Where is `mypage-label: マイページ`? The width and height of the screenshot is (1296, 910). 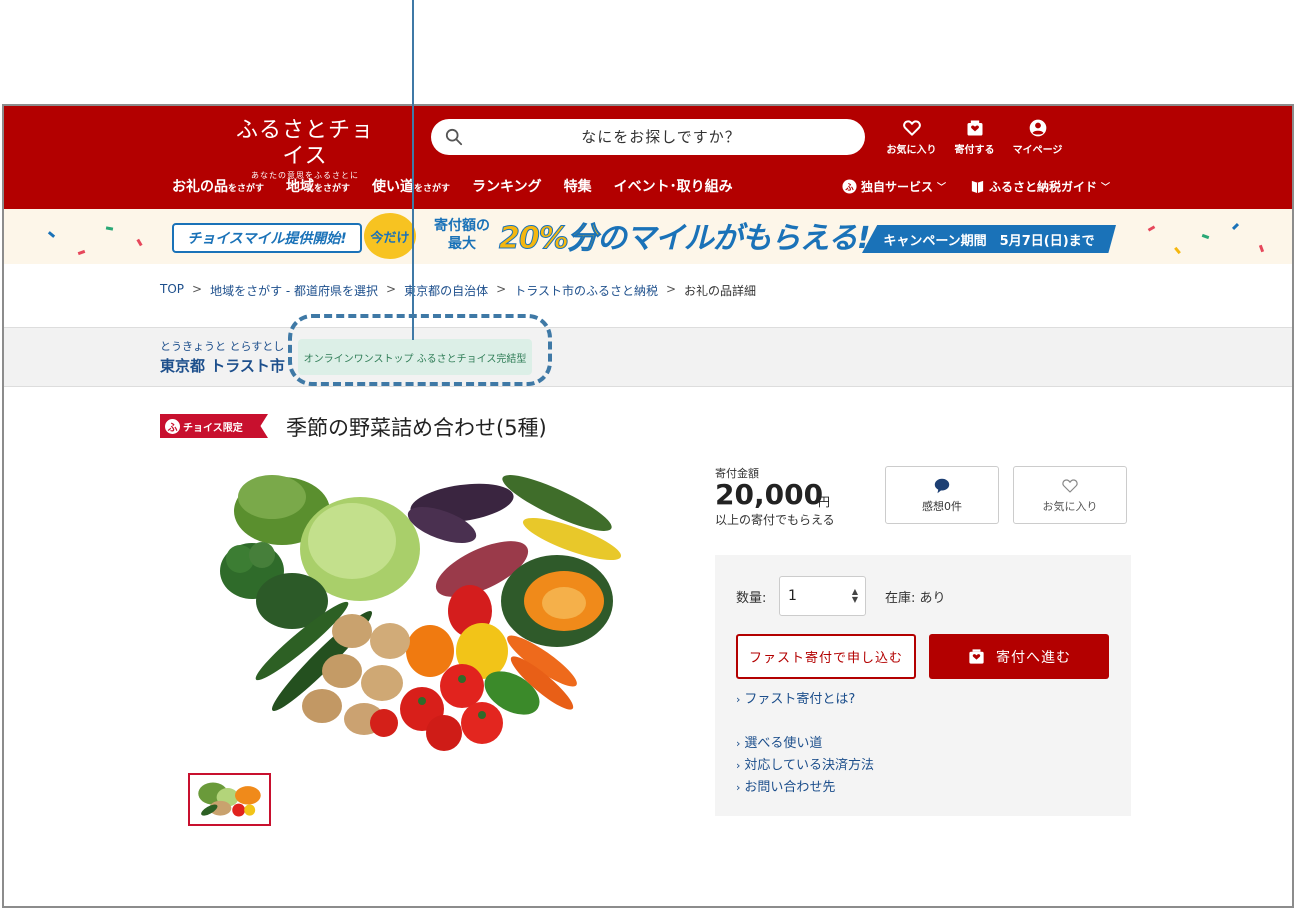 mypage-label: マイページ is located at coordinates (1037, 150).